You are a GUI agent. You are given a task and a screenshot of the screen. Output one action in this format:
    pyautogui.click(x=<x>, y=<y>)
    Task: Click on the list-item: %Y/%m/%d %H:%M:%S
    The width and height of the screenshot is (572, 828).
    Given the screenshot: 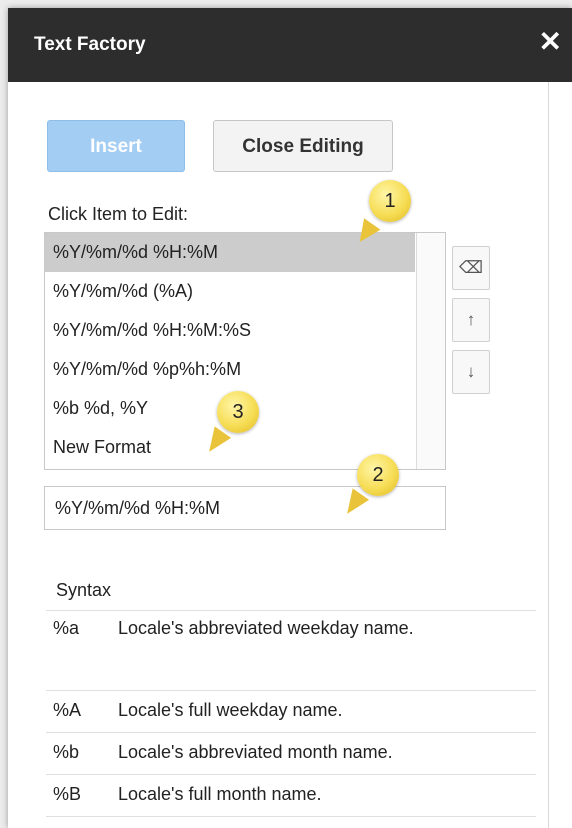 What is the action you would take?
    pyautogui.click(x=230, y=330)
    